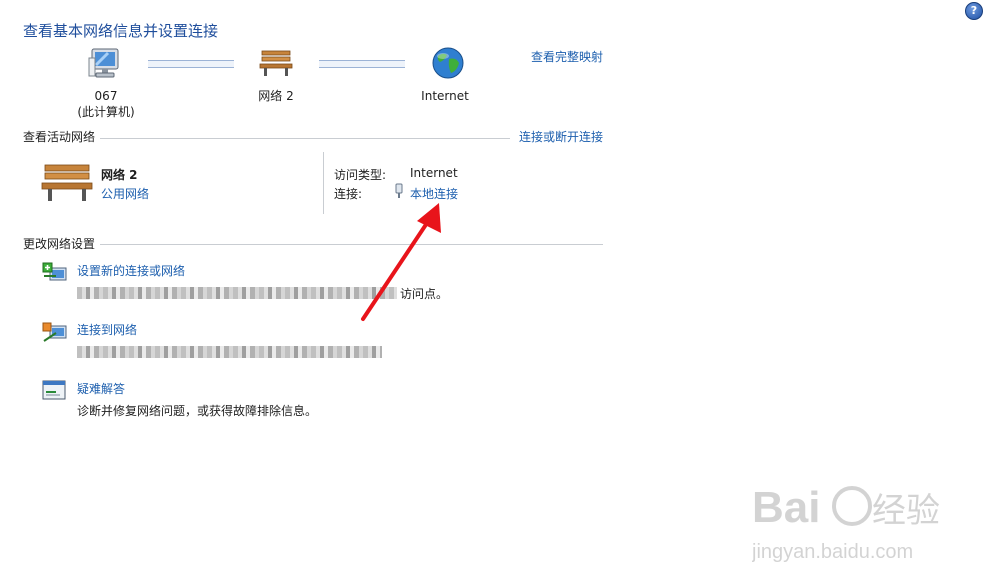 The image size is (984, 579). Describe the element at coordinates (107, 329) in the screenshot. I see `connect-to-network-link: 连接到网络` at that location.